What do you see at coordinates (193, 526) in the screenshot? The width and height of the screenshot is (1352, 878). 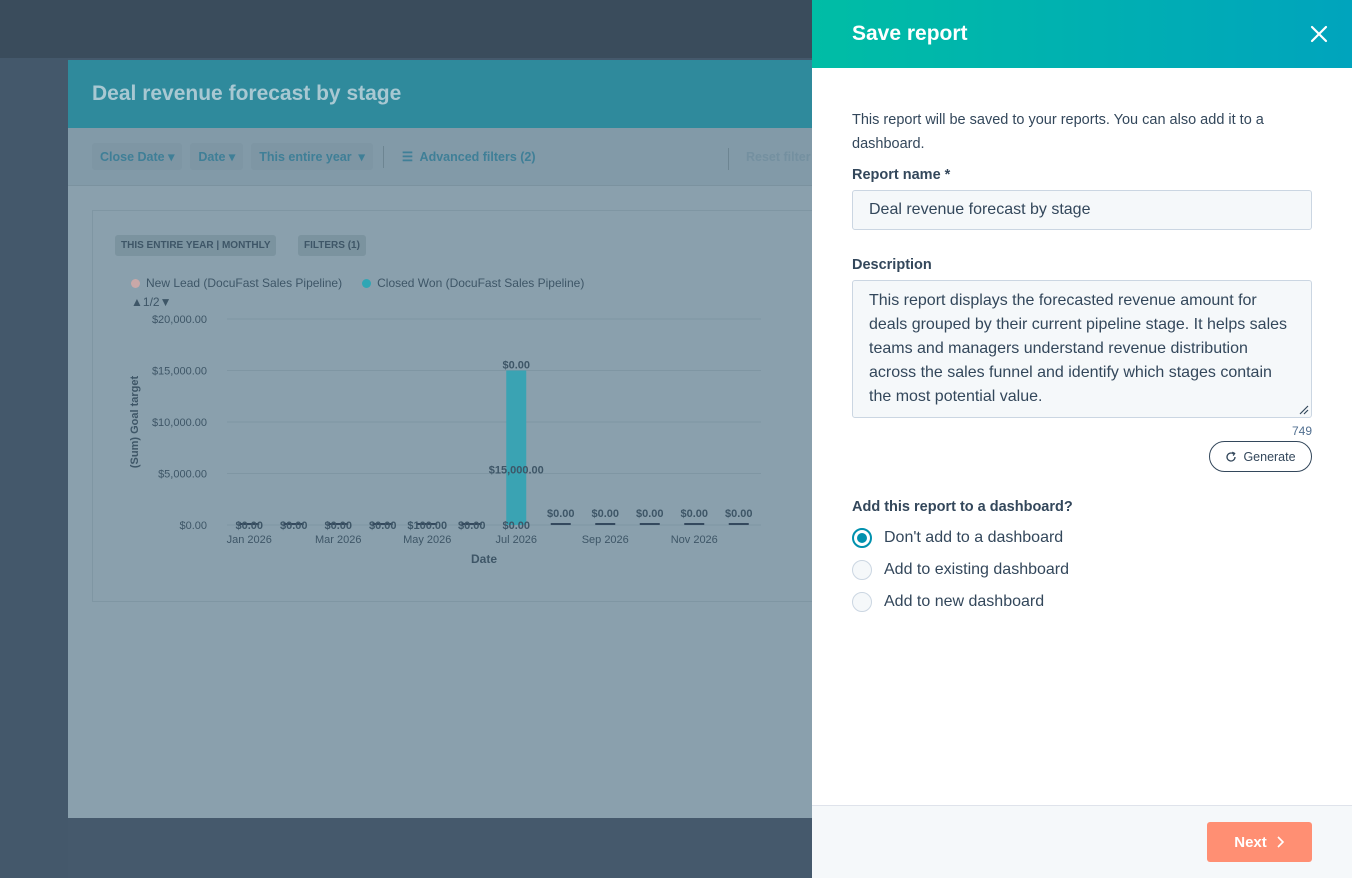 I see `y-tick-label: $0.00` at bounding box center [193, 526].